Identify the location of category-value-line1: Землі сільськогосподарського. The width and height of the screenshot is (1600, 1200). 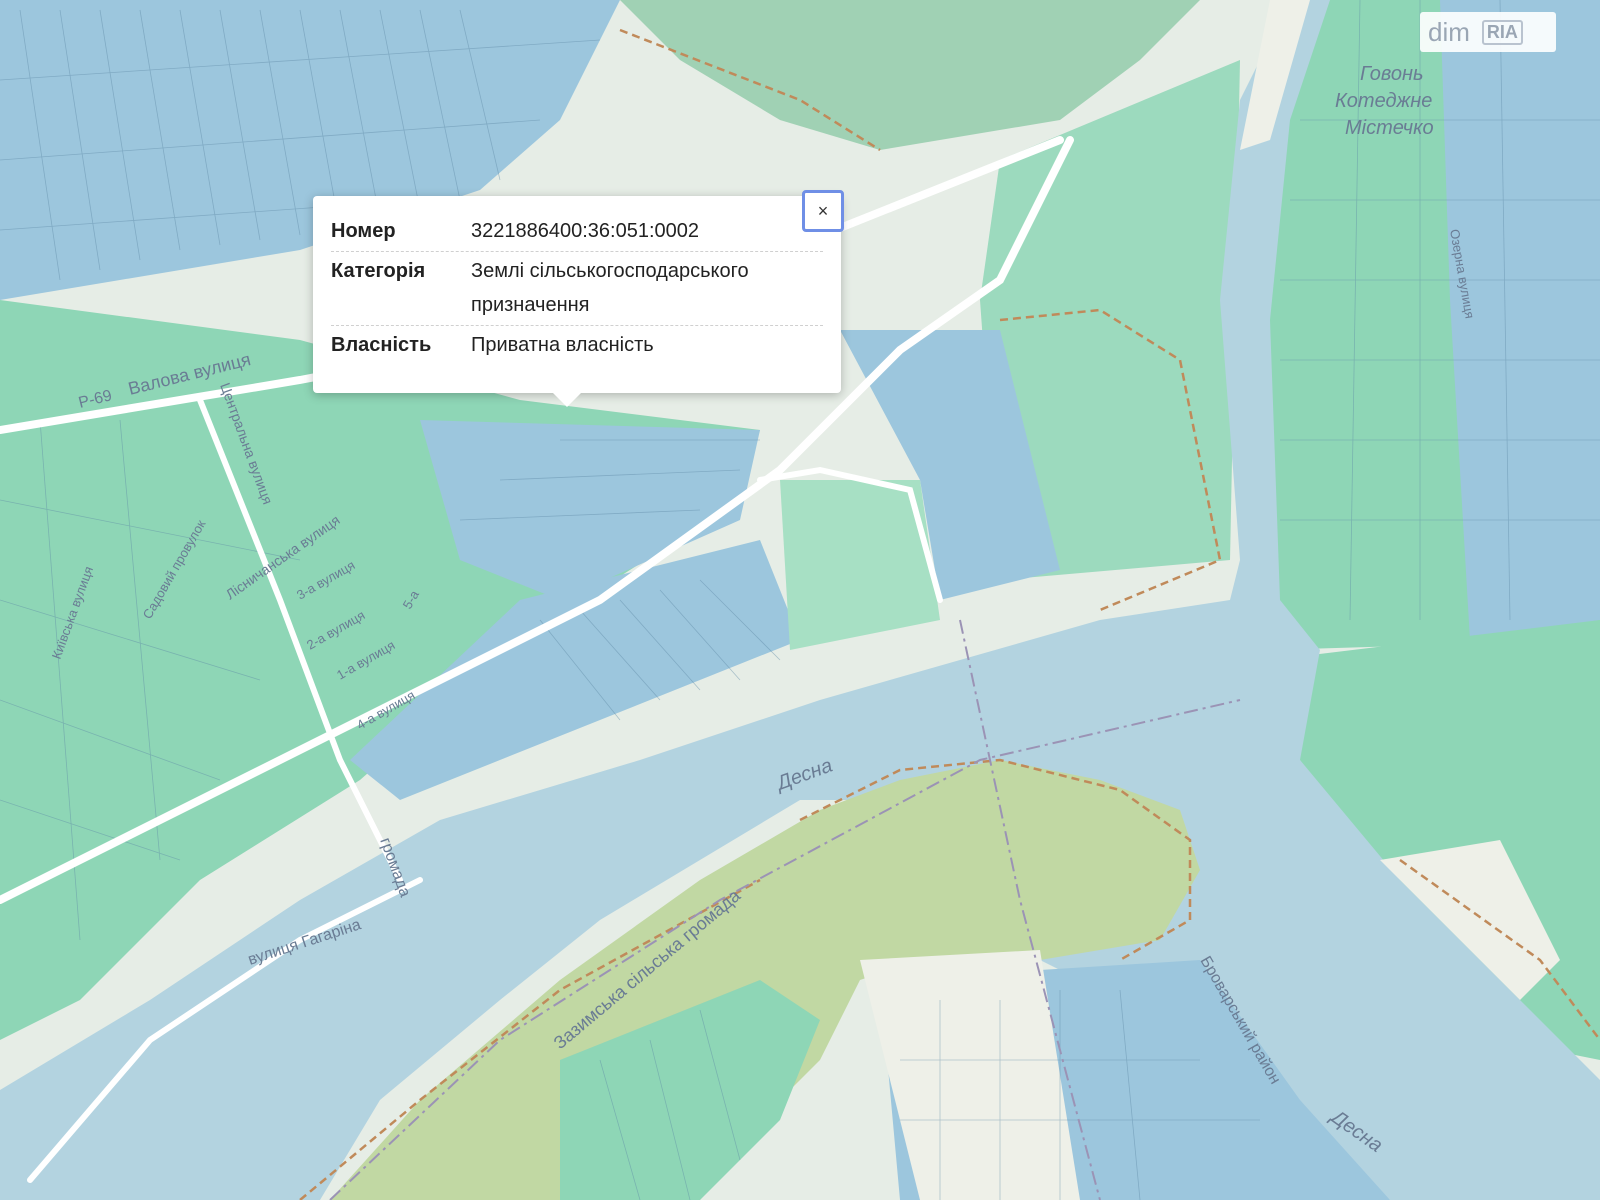
(610, 271).